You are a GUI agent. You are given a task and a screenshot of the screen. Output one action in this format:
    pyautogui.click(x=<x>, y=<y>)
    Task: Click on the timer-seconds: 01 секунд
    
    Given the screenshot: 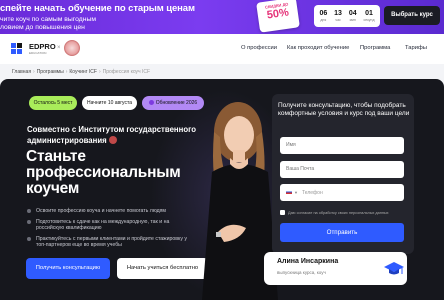 What is the action you would take?
    pyautogui.click(x=369, y=16)
    